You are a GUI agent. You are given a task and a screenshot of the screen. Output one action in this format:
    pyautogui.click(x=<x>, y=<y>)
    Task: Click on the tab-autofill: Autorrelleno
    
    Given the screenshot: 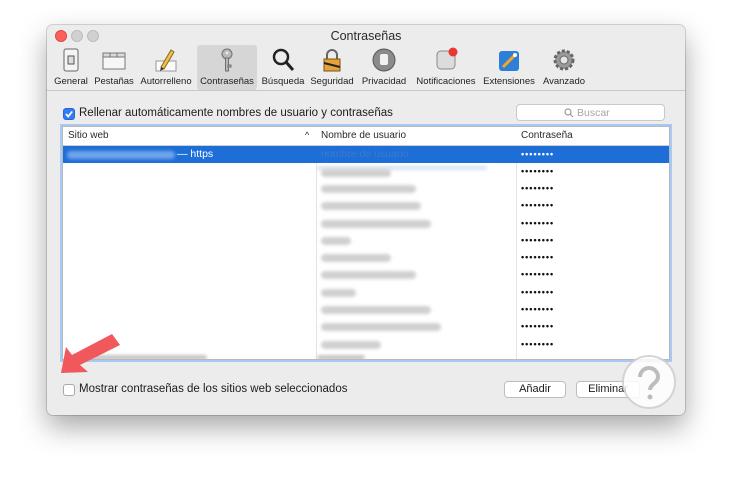 What is the action you would take?
    pyautogui.click(x=166, y=67)
    